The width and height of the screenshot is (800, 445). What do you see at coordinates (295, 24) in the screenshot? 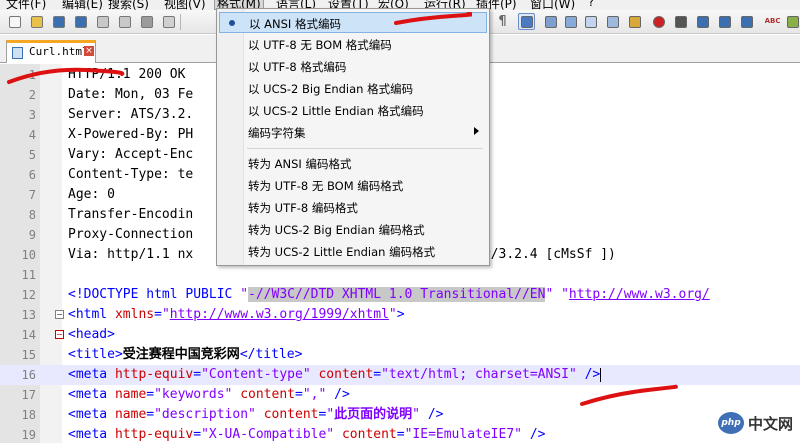
I see `menu-item-label: 以 ANSI 格式编码` at bounding box center [295, 24].